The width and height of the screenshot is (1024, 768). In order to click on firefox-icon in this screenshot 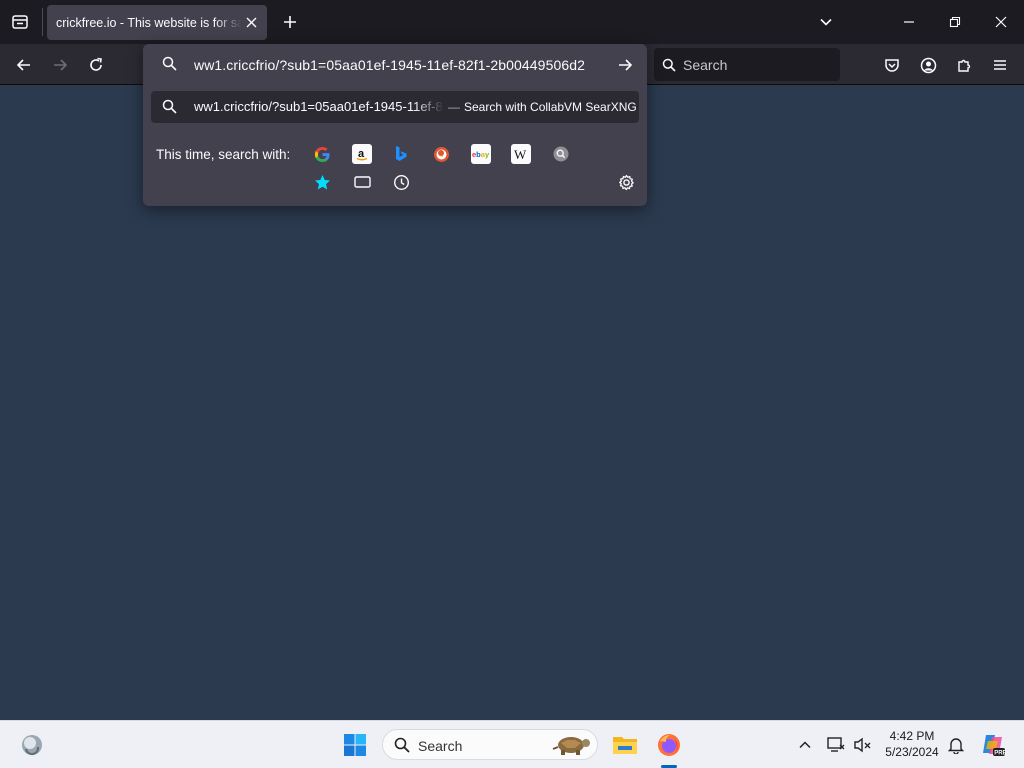, I will do `click(669, 745)`.